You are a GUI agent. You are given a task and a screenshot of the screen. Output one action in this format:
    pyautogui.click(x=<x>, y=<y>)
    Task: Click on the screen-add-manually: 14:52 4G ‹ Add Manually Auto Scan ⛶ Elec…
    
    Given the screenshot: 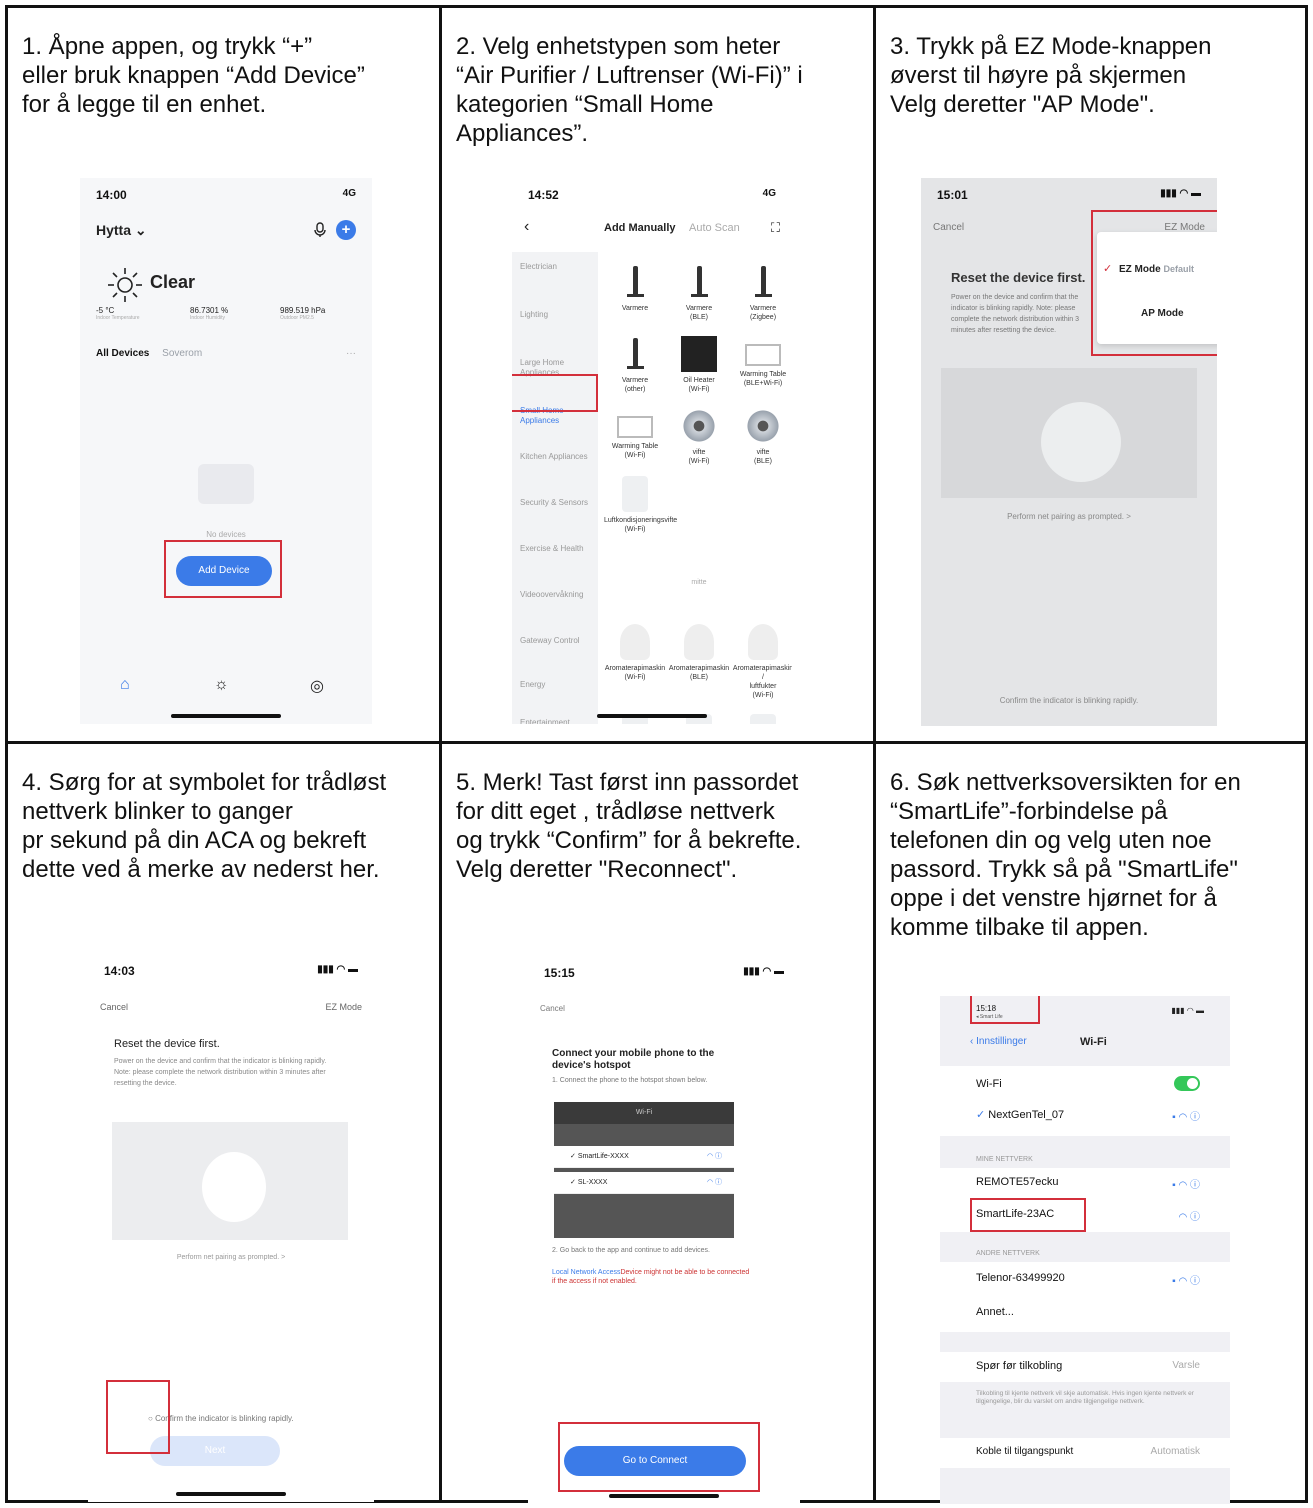 What is the action you would take?
    pyautogui.click(x=652, y=451)
    